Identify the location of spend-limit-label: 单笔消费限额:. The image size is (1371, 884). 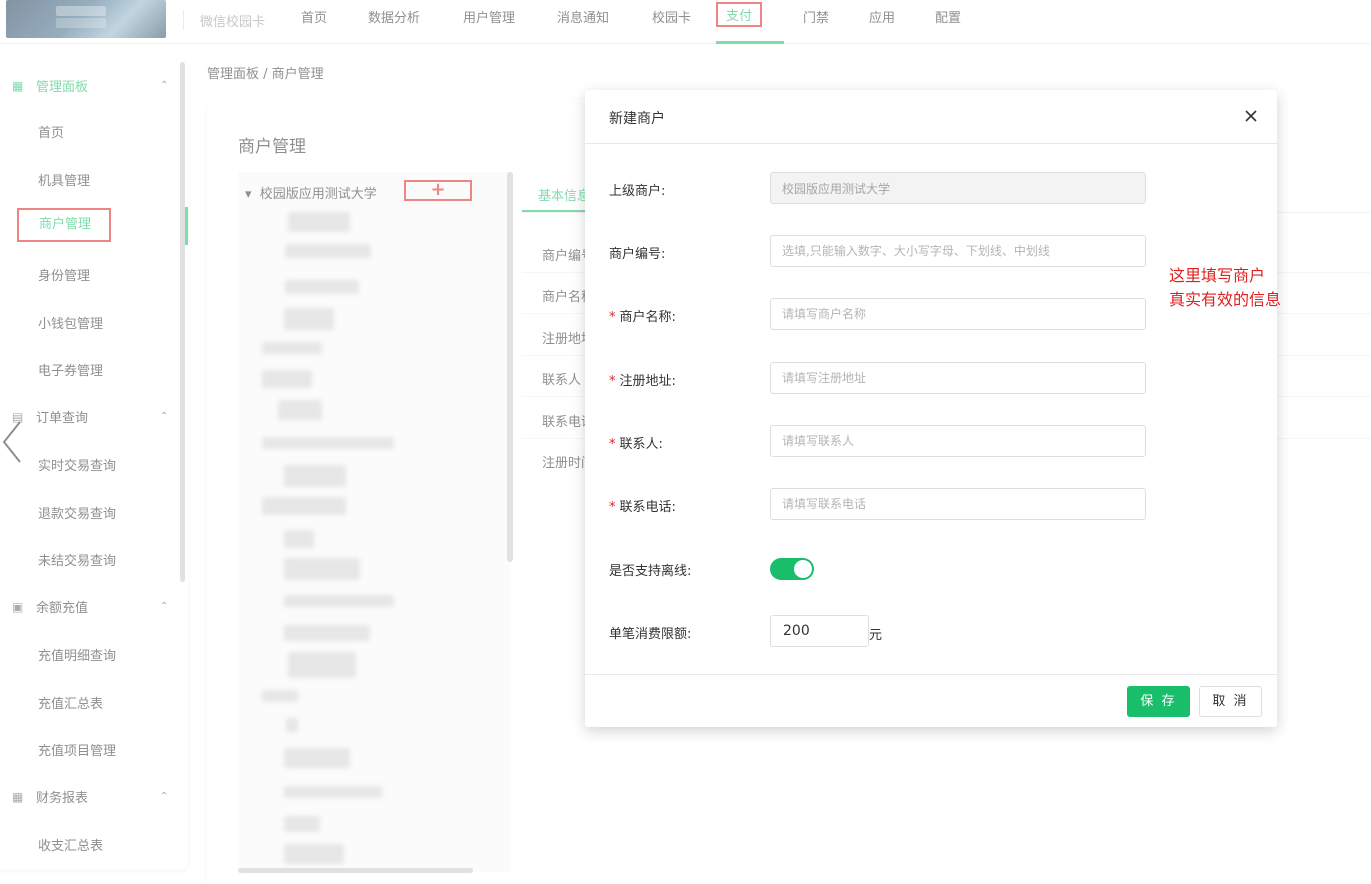
(650, 634).